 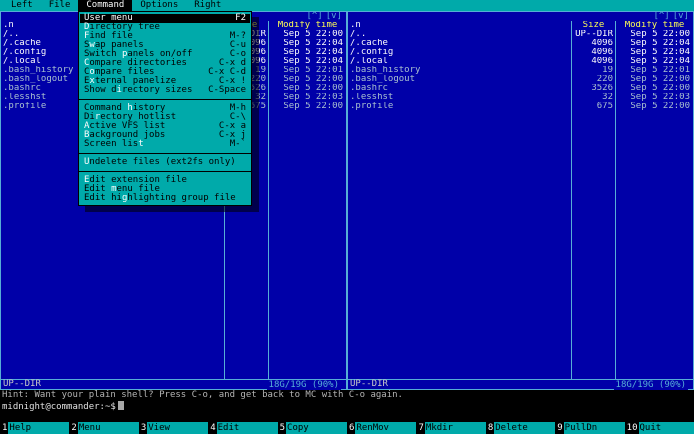 What do you see at coordinates (593, 88) in the screenshot?
I see `file-size: 3526` at bounding box center [593, 88].